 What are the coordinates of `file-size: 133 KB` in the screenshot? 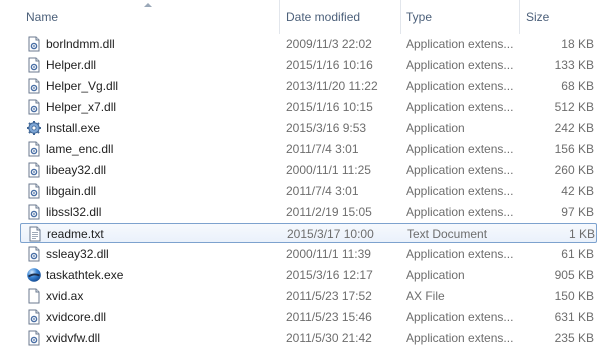 It's located at (574, 65).